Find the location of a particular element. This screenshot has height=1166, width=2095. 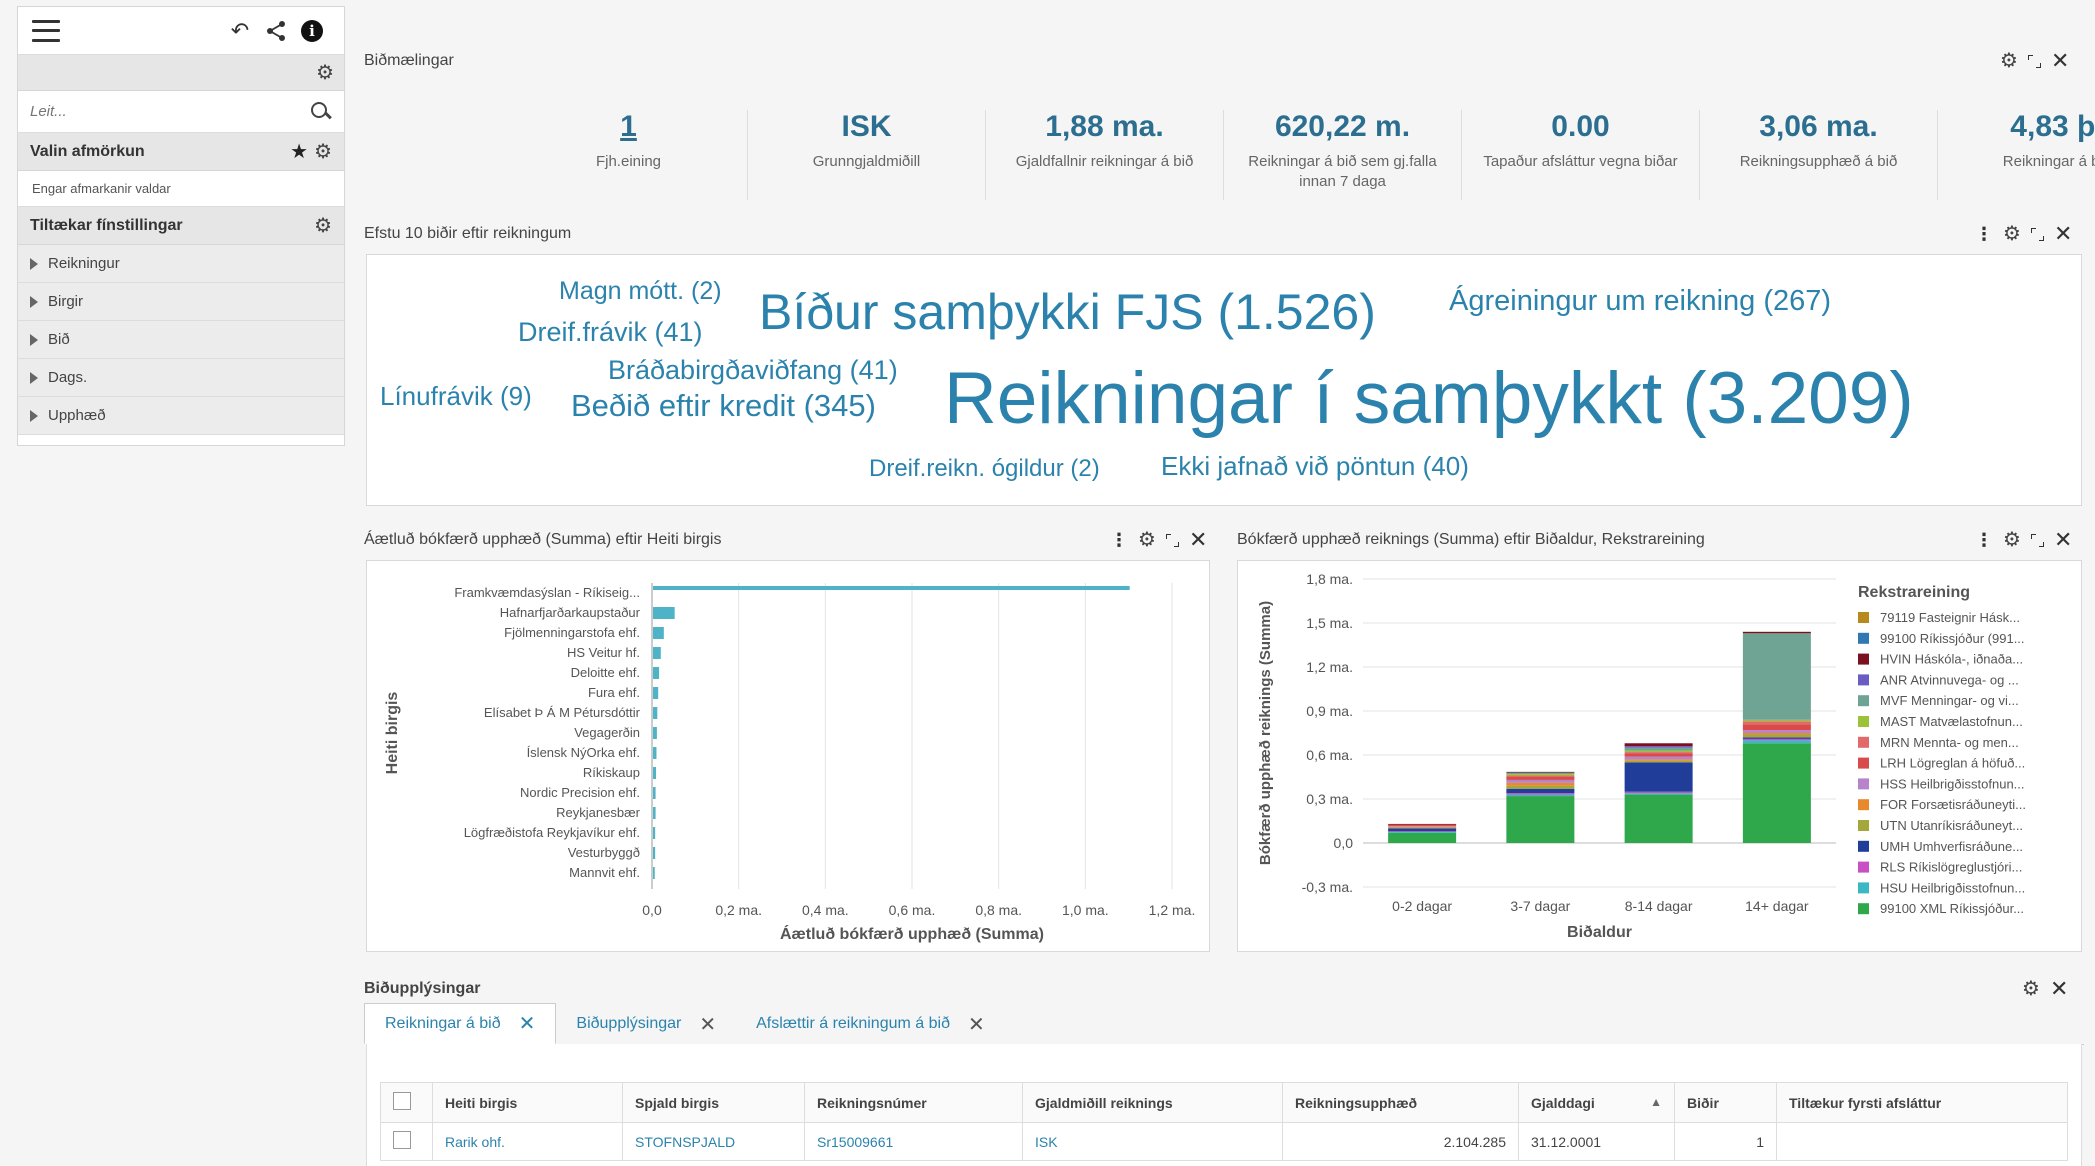

x-tick-label: 14+ dagar is located at coordinates (1777, 906).